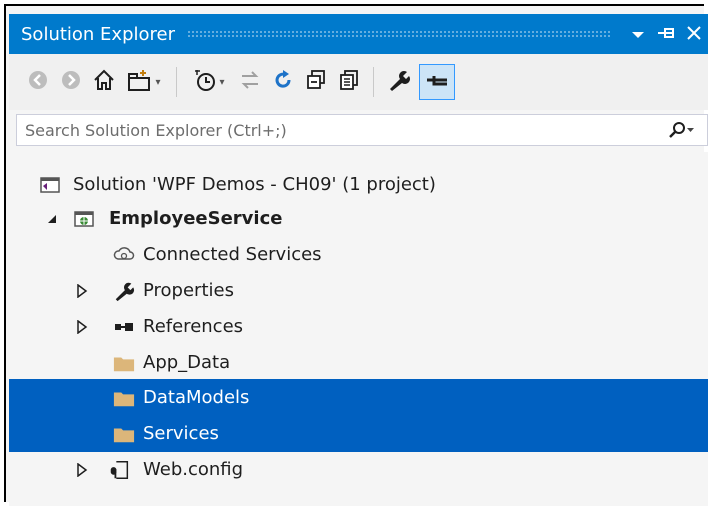  I want to click on sync-icon, so click(250, 82).